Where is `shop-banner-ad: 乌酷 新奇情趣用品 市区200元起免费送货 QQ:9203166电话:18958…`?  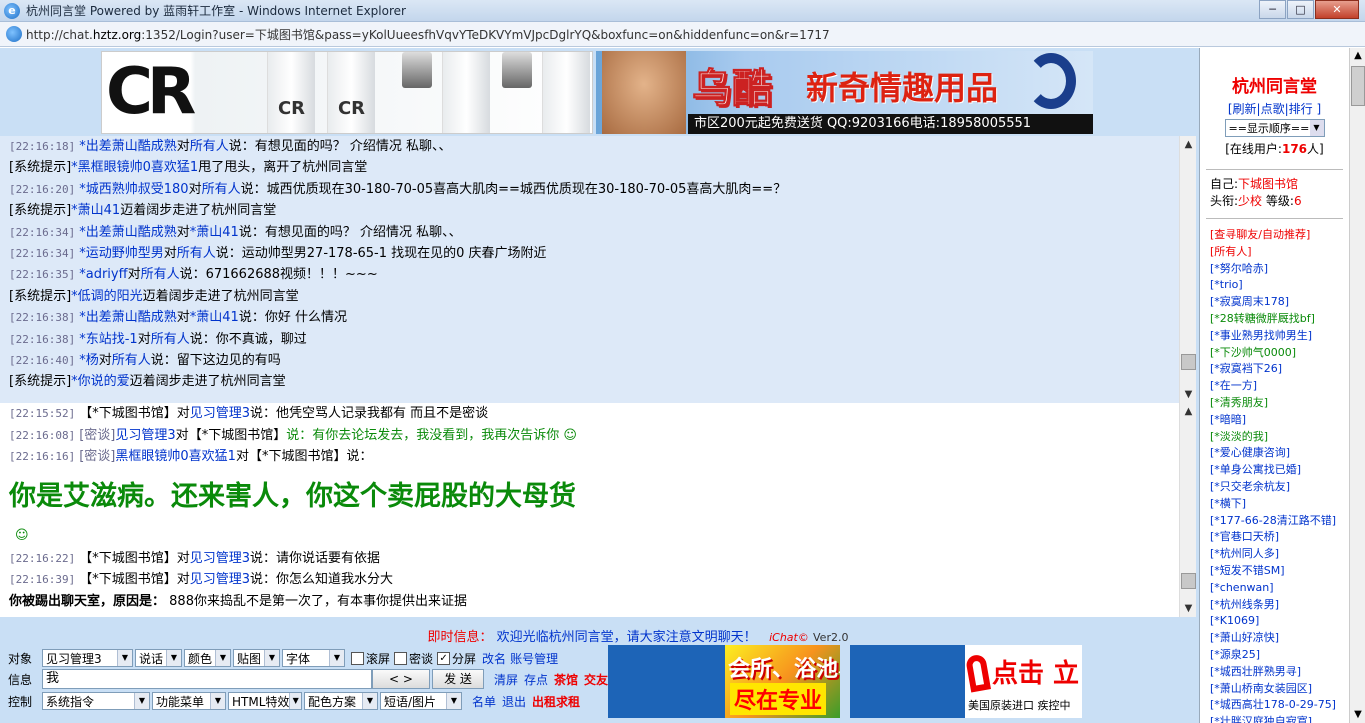
shop-banner-ad: 乌酷 新奇情趣用品 市区200元起免费送货 QQ:9203166电话:18958… is located at coordinates (844, 92).